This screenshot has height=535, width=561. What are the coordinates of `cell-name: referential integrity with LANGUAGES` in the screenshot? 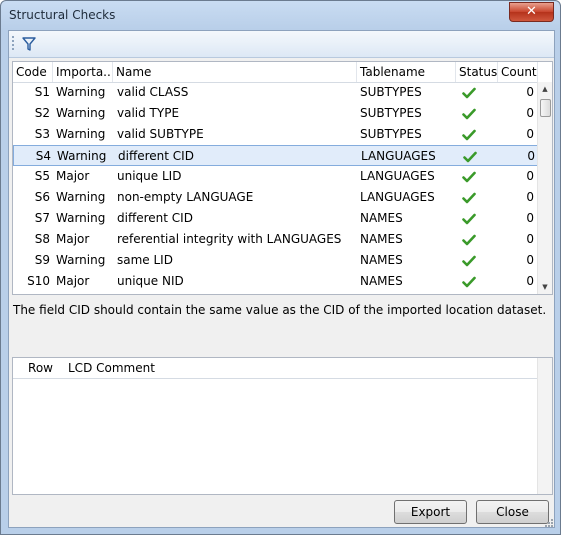 It's located at (229, 239).